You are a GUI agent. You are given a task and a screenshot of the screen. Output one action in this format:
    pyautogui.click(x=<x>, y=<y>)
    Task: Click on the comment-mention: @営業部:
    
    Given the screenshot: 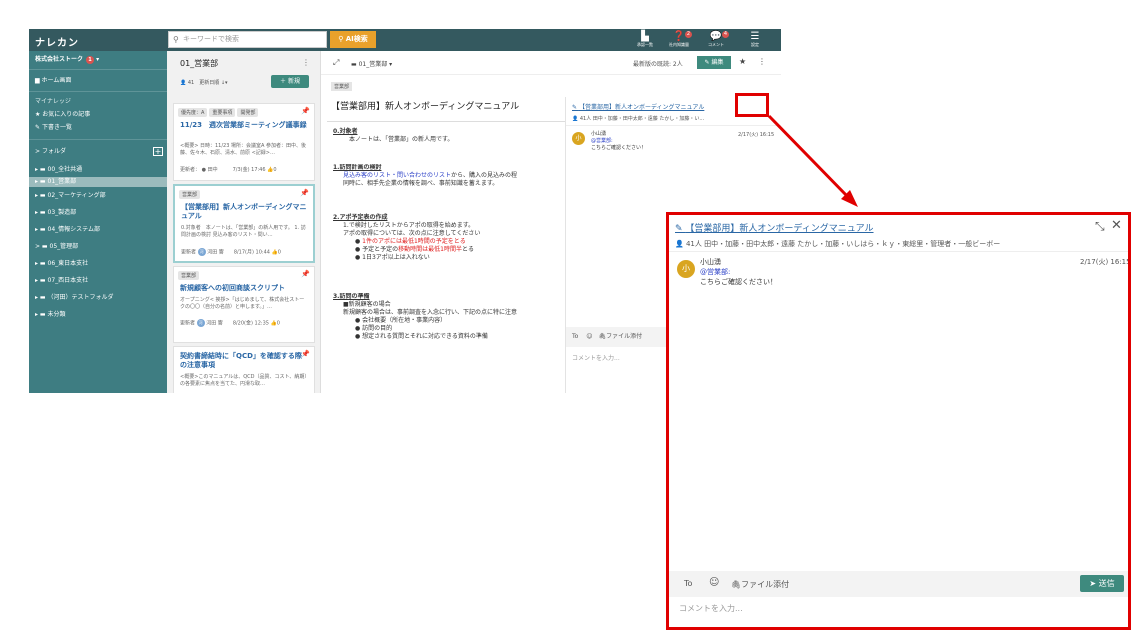 What is the action you would take?
    pyautogui.click(x=738, y=272)
    